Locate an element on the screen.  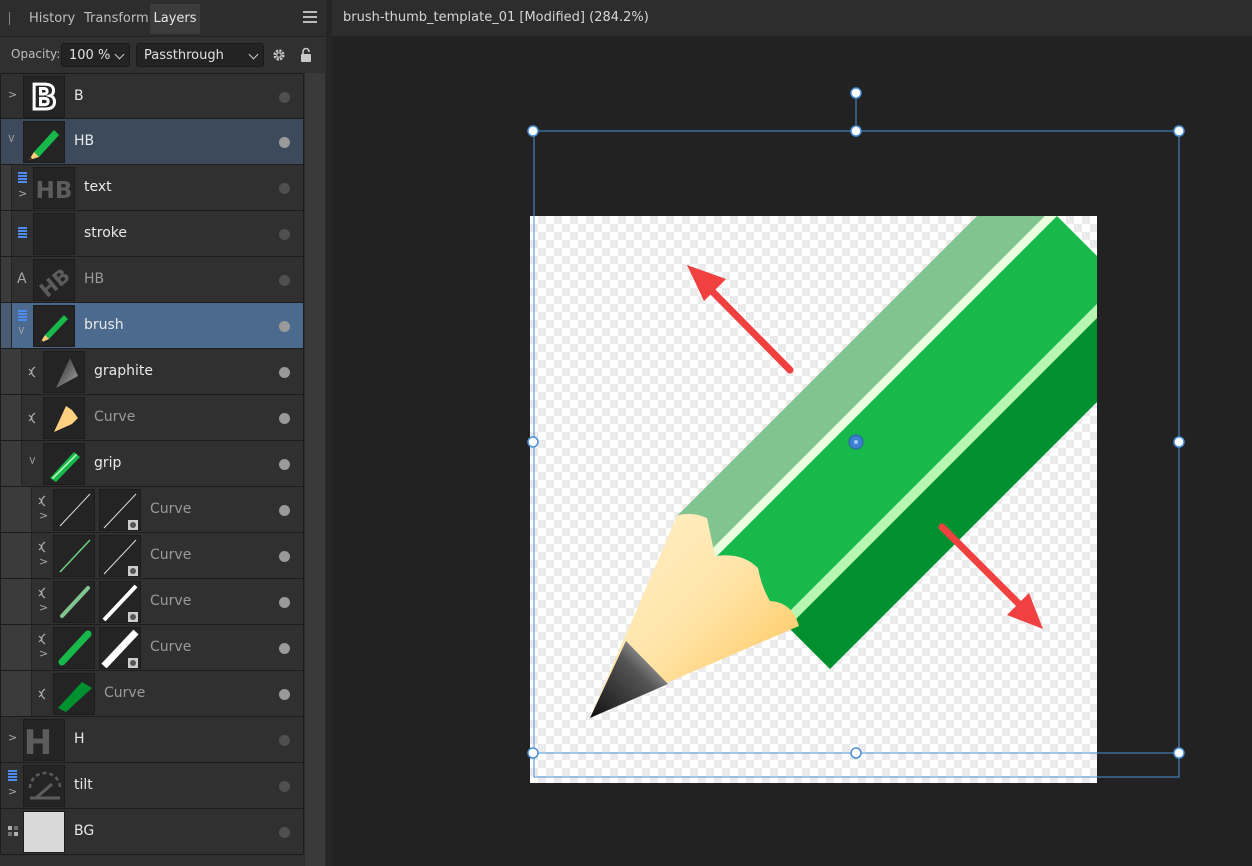
layer-thumbnail-curve-wood is located at coordinates (64, 418).